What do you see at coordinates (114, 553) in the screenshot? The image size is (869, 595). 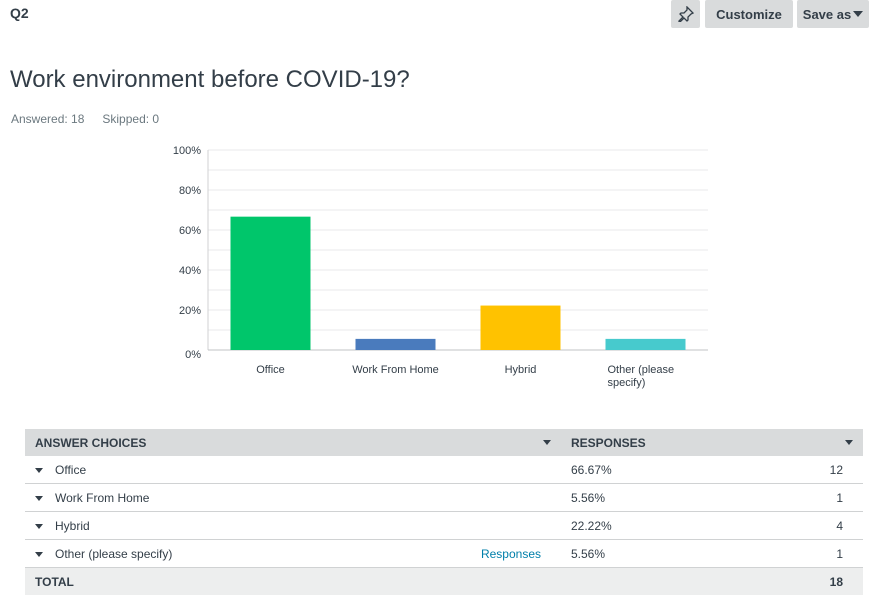 I see `choice-label: Other (please specify)` at bounding box center [114, 553].